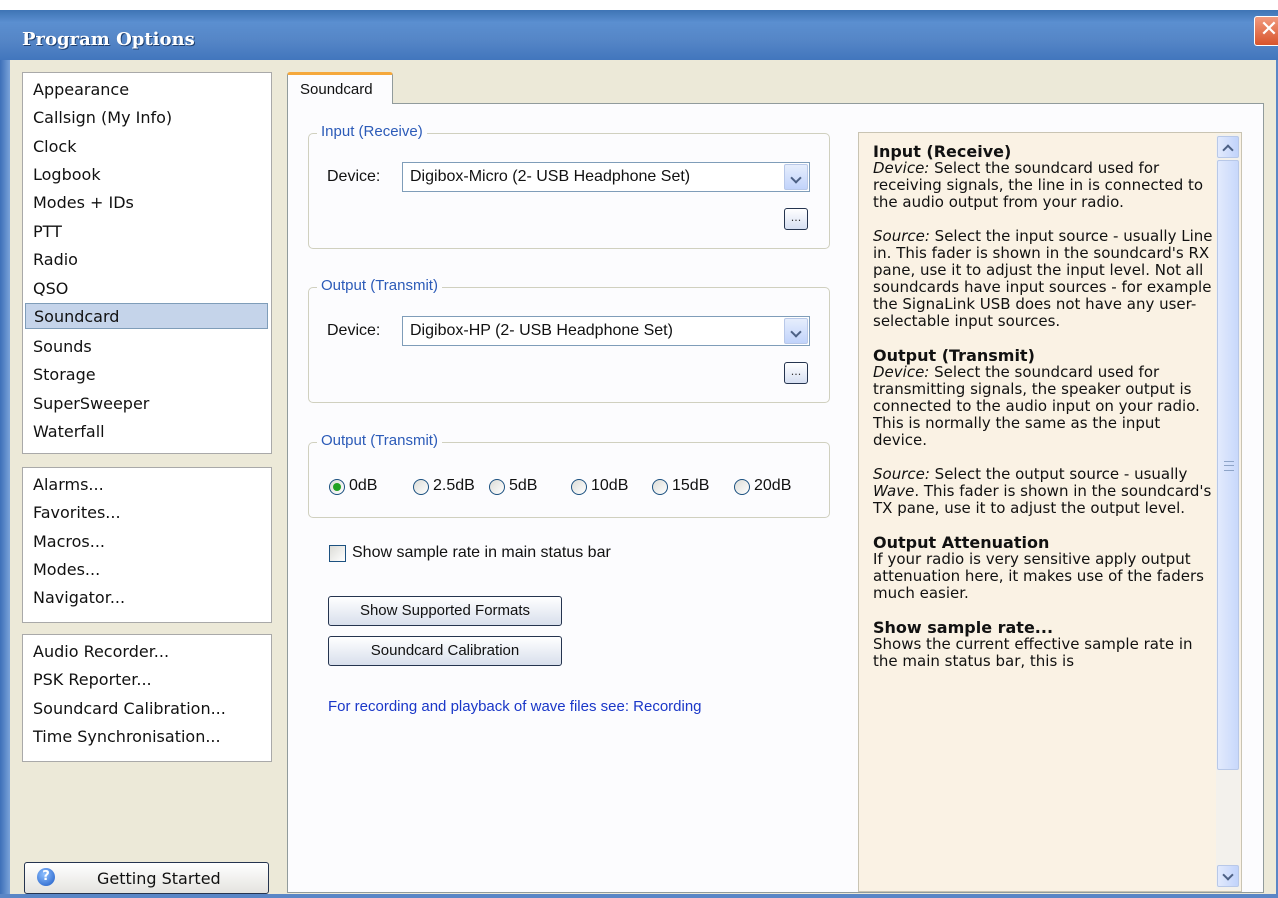 This screenshot has width=1278, height=898. I want to click on sidebar-item-appearance: Appearance, so click(81, 90).